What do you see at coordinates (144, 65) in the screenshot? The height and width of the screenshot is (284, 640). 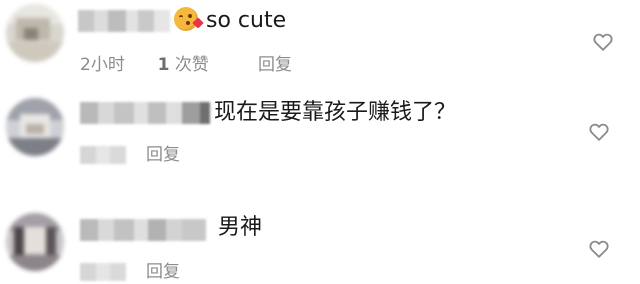 I see `comment-meta: 2小时 1 次赞` at bounding box center [144, 65].